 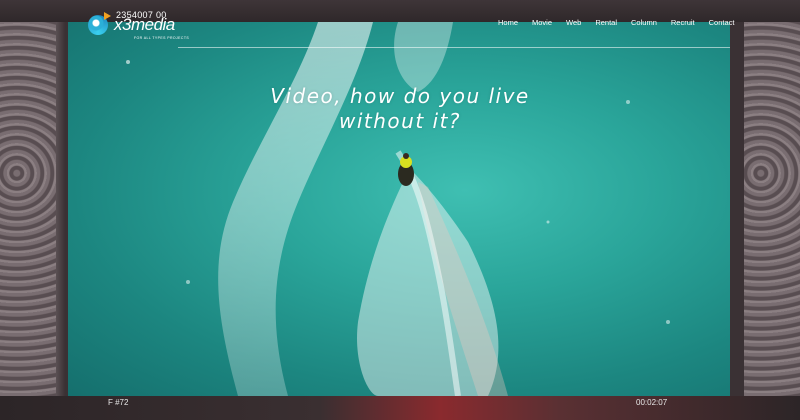 I want to click on headline-line-1: Video, how do you live, so click(x=400, y=96).